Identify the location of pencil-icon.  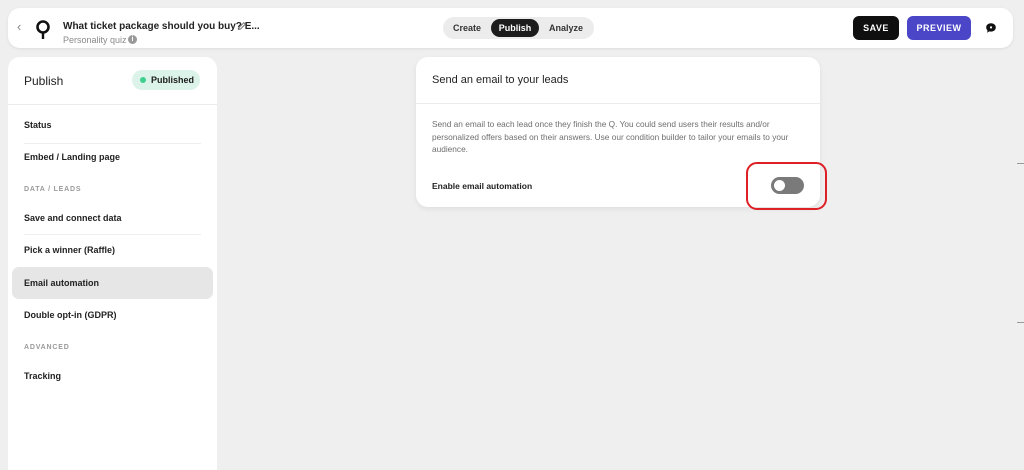
(242, 26).